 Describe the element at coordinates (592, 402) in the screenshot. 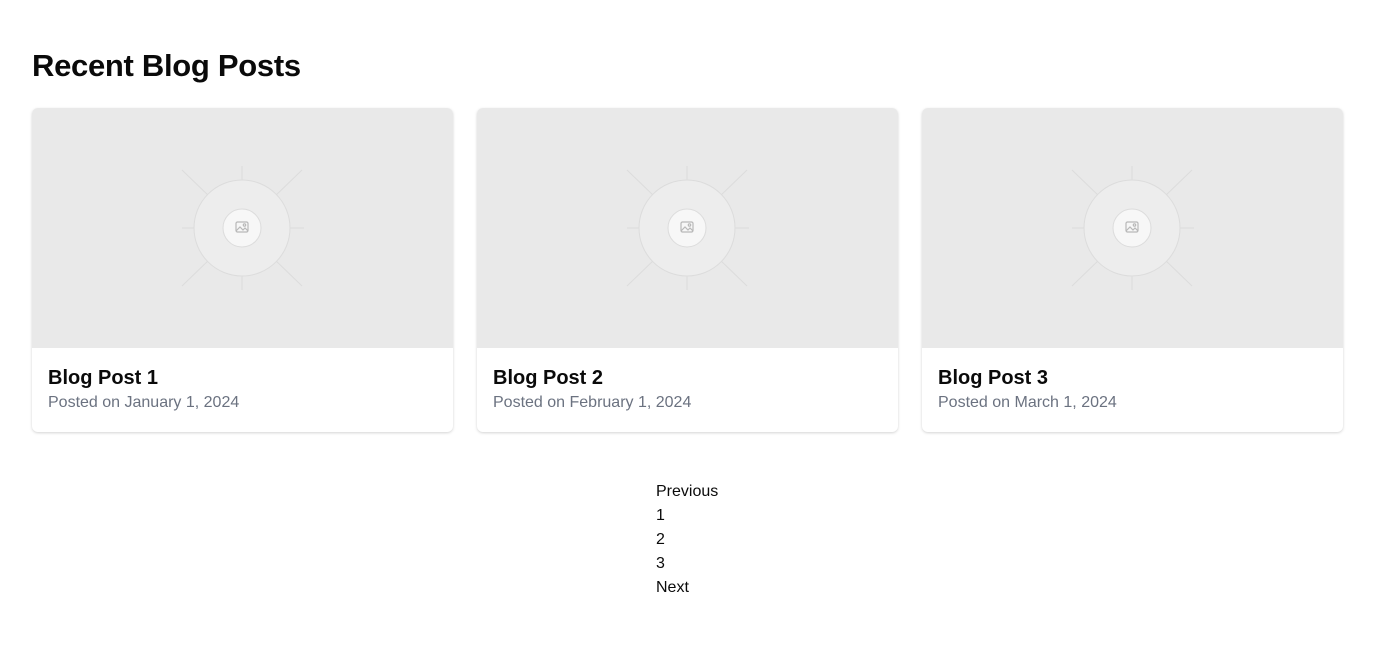

I see `blog-post-date: Posted on February 1, 2024` at that location.